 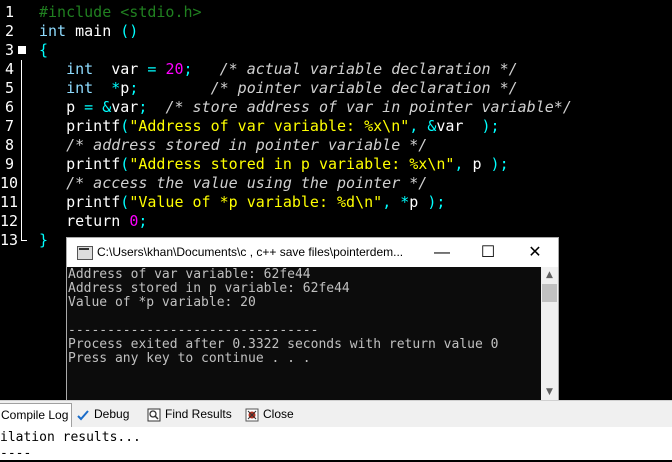 What do you see at coordinates (9, 221) in the screenshot?
I see `line-number: 12` at bounding box center [9, 221].